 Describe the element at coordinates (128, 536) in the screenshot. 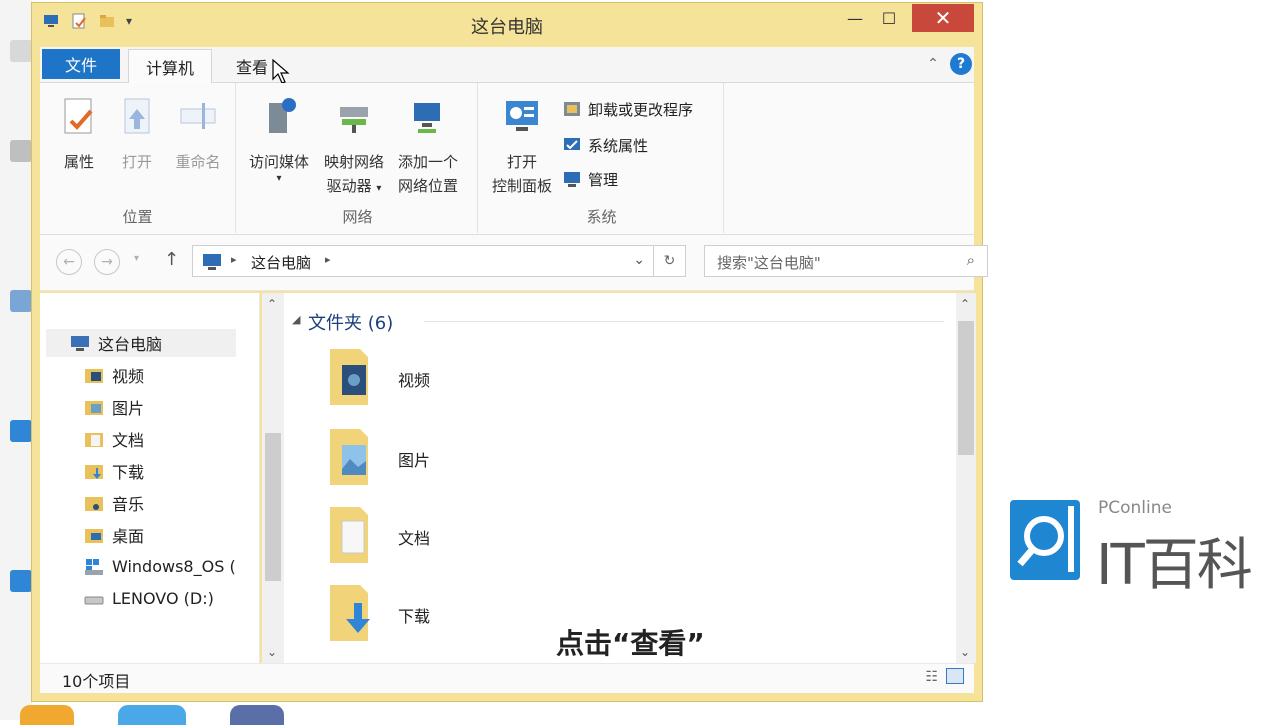

I see `nav-item-label: 桌面` at that location.